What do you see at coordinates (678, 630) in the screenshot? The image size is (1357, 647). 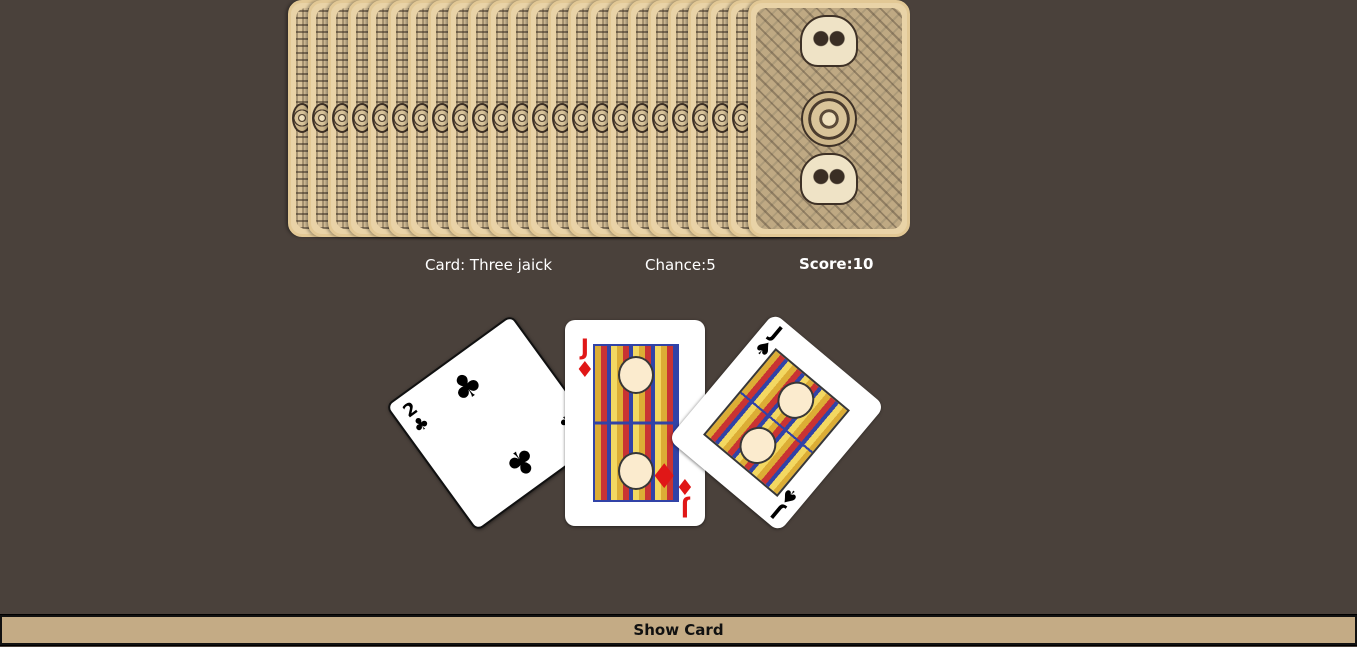 I see `show-card-button: Show Card` at bounding box center [678, 630].